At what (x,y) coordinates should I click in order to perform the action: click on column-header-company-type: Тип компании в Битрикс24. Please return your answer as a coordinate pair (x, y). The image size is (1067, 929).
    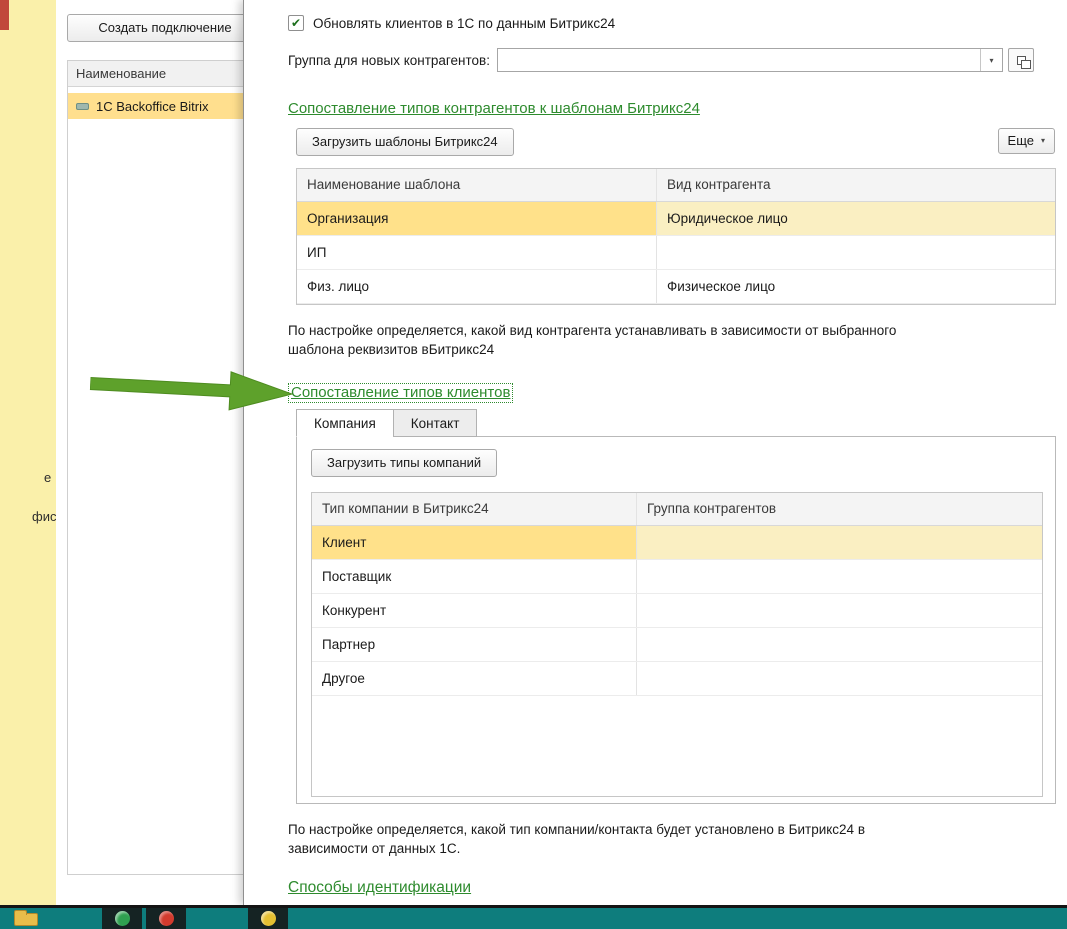
    Looking at the image, I should click on (474, 509).